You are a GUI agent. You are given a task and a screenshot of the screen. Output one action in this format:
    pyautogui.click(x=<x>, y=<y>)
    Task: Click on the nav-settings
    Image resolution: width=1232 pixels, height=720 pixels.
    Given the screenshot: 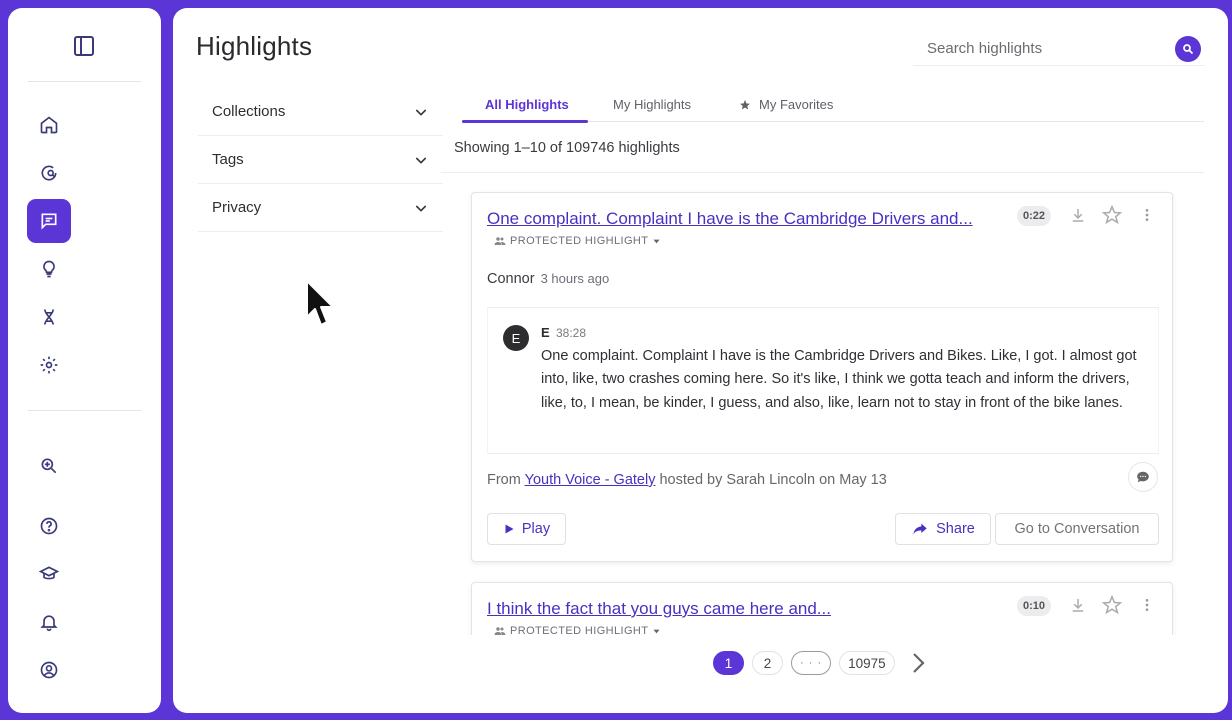 What is the action you would take?
    pyautogui.click(x=49, y=365)
    